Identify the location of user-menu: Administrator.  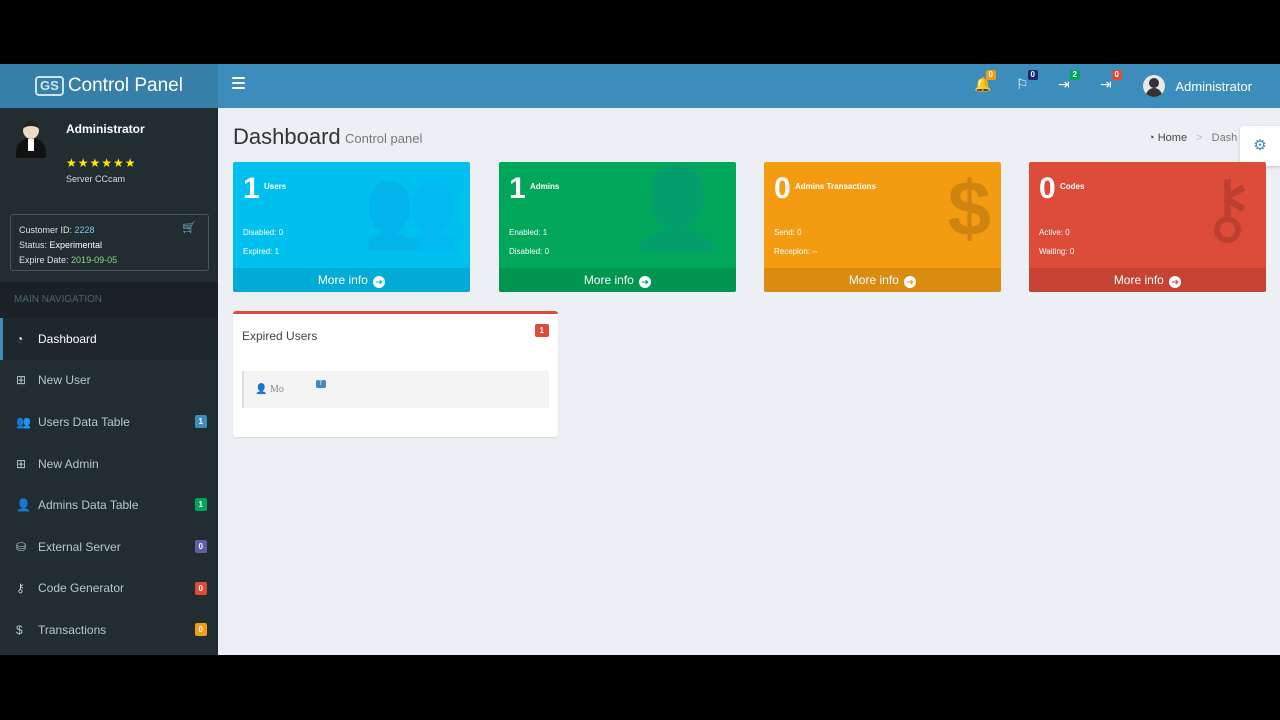
(1197, 86).